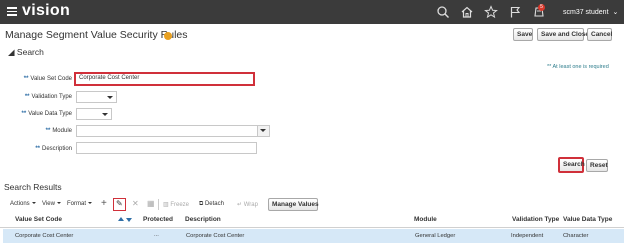 The image size is (624, 251). Describe the element at coordinates (166, 148) in the screenshot. I see `description-input` at that location.